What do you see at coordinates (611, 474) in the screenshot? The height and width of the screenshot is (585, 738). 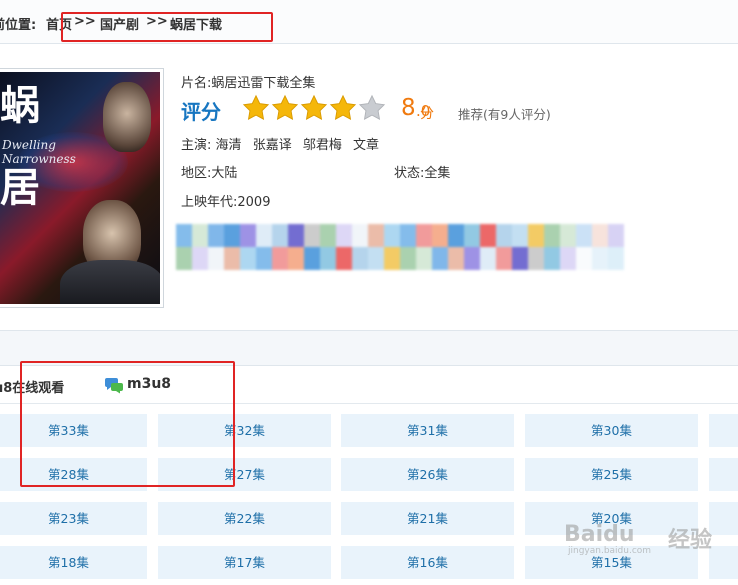 I see `episode-button: 第25集` at bounding box center [611, 474].